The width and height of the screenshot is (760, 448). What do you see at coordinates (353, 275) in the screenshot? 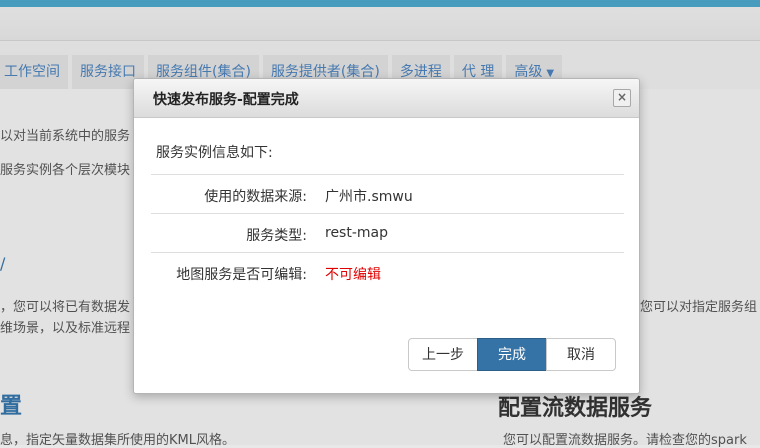
I see `info-value: 不可编辑` at bounding box center [353, 275].